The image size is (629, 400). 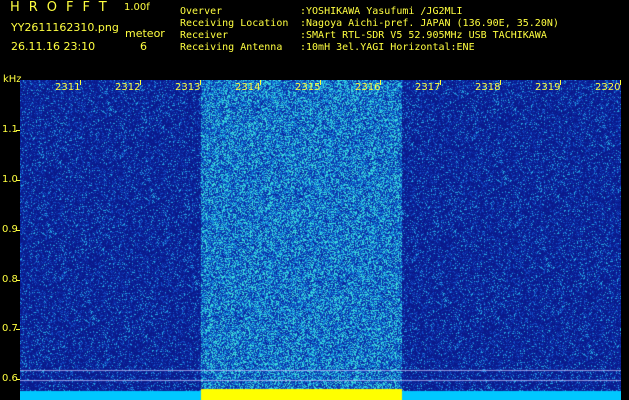 What do you see at coordinates (201, 11) in the screenshot?
I see `info-key: Overver` at bounding box center [201, 11].